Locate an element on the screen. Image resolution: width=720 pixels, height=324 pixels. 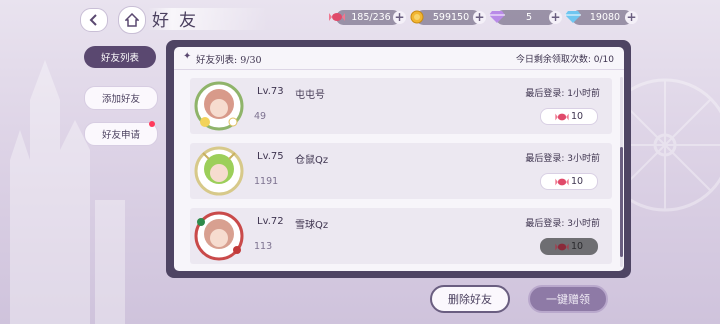
tab-add-friend: 添加好友 is located at coordinates (121, 98).